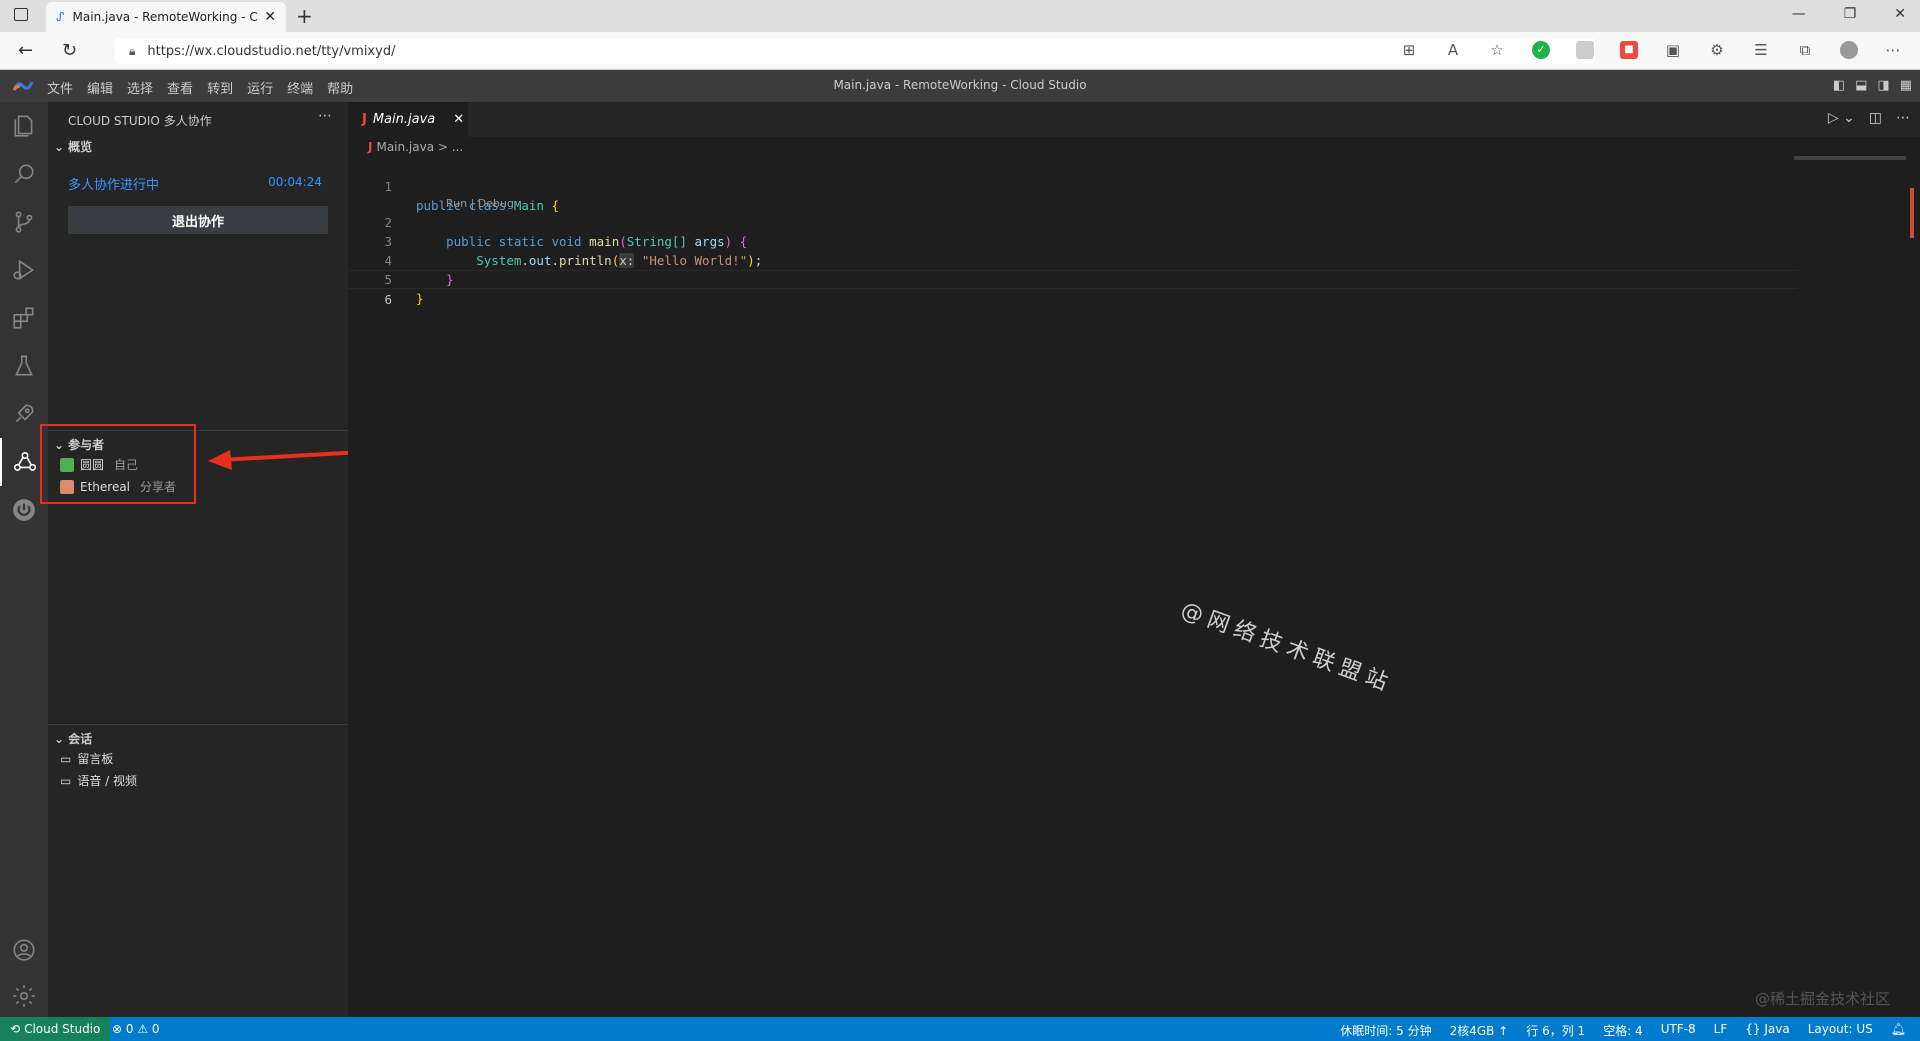  I want to click on run-icon: ▷ ⌄, so click(1841, 118).